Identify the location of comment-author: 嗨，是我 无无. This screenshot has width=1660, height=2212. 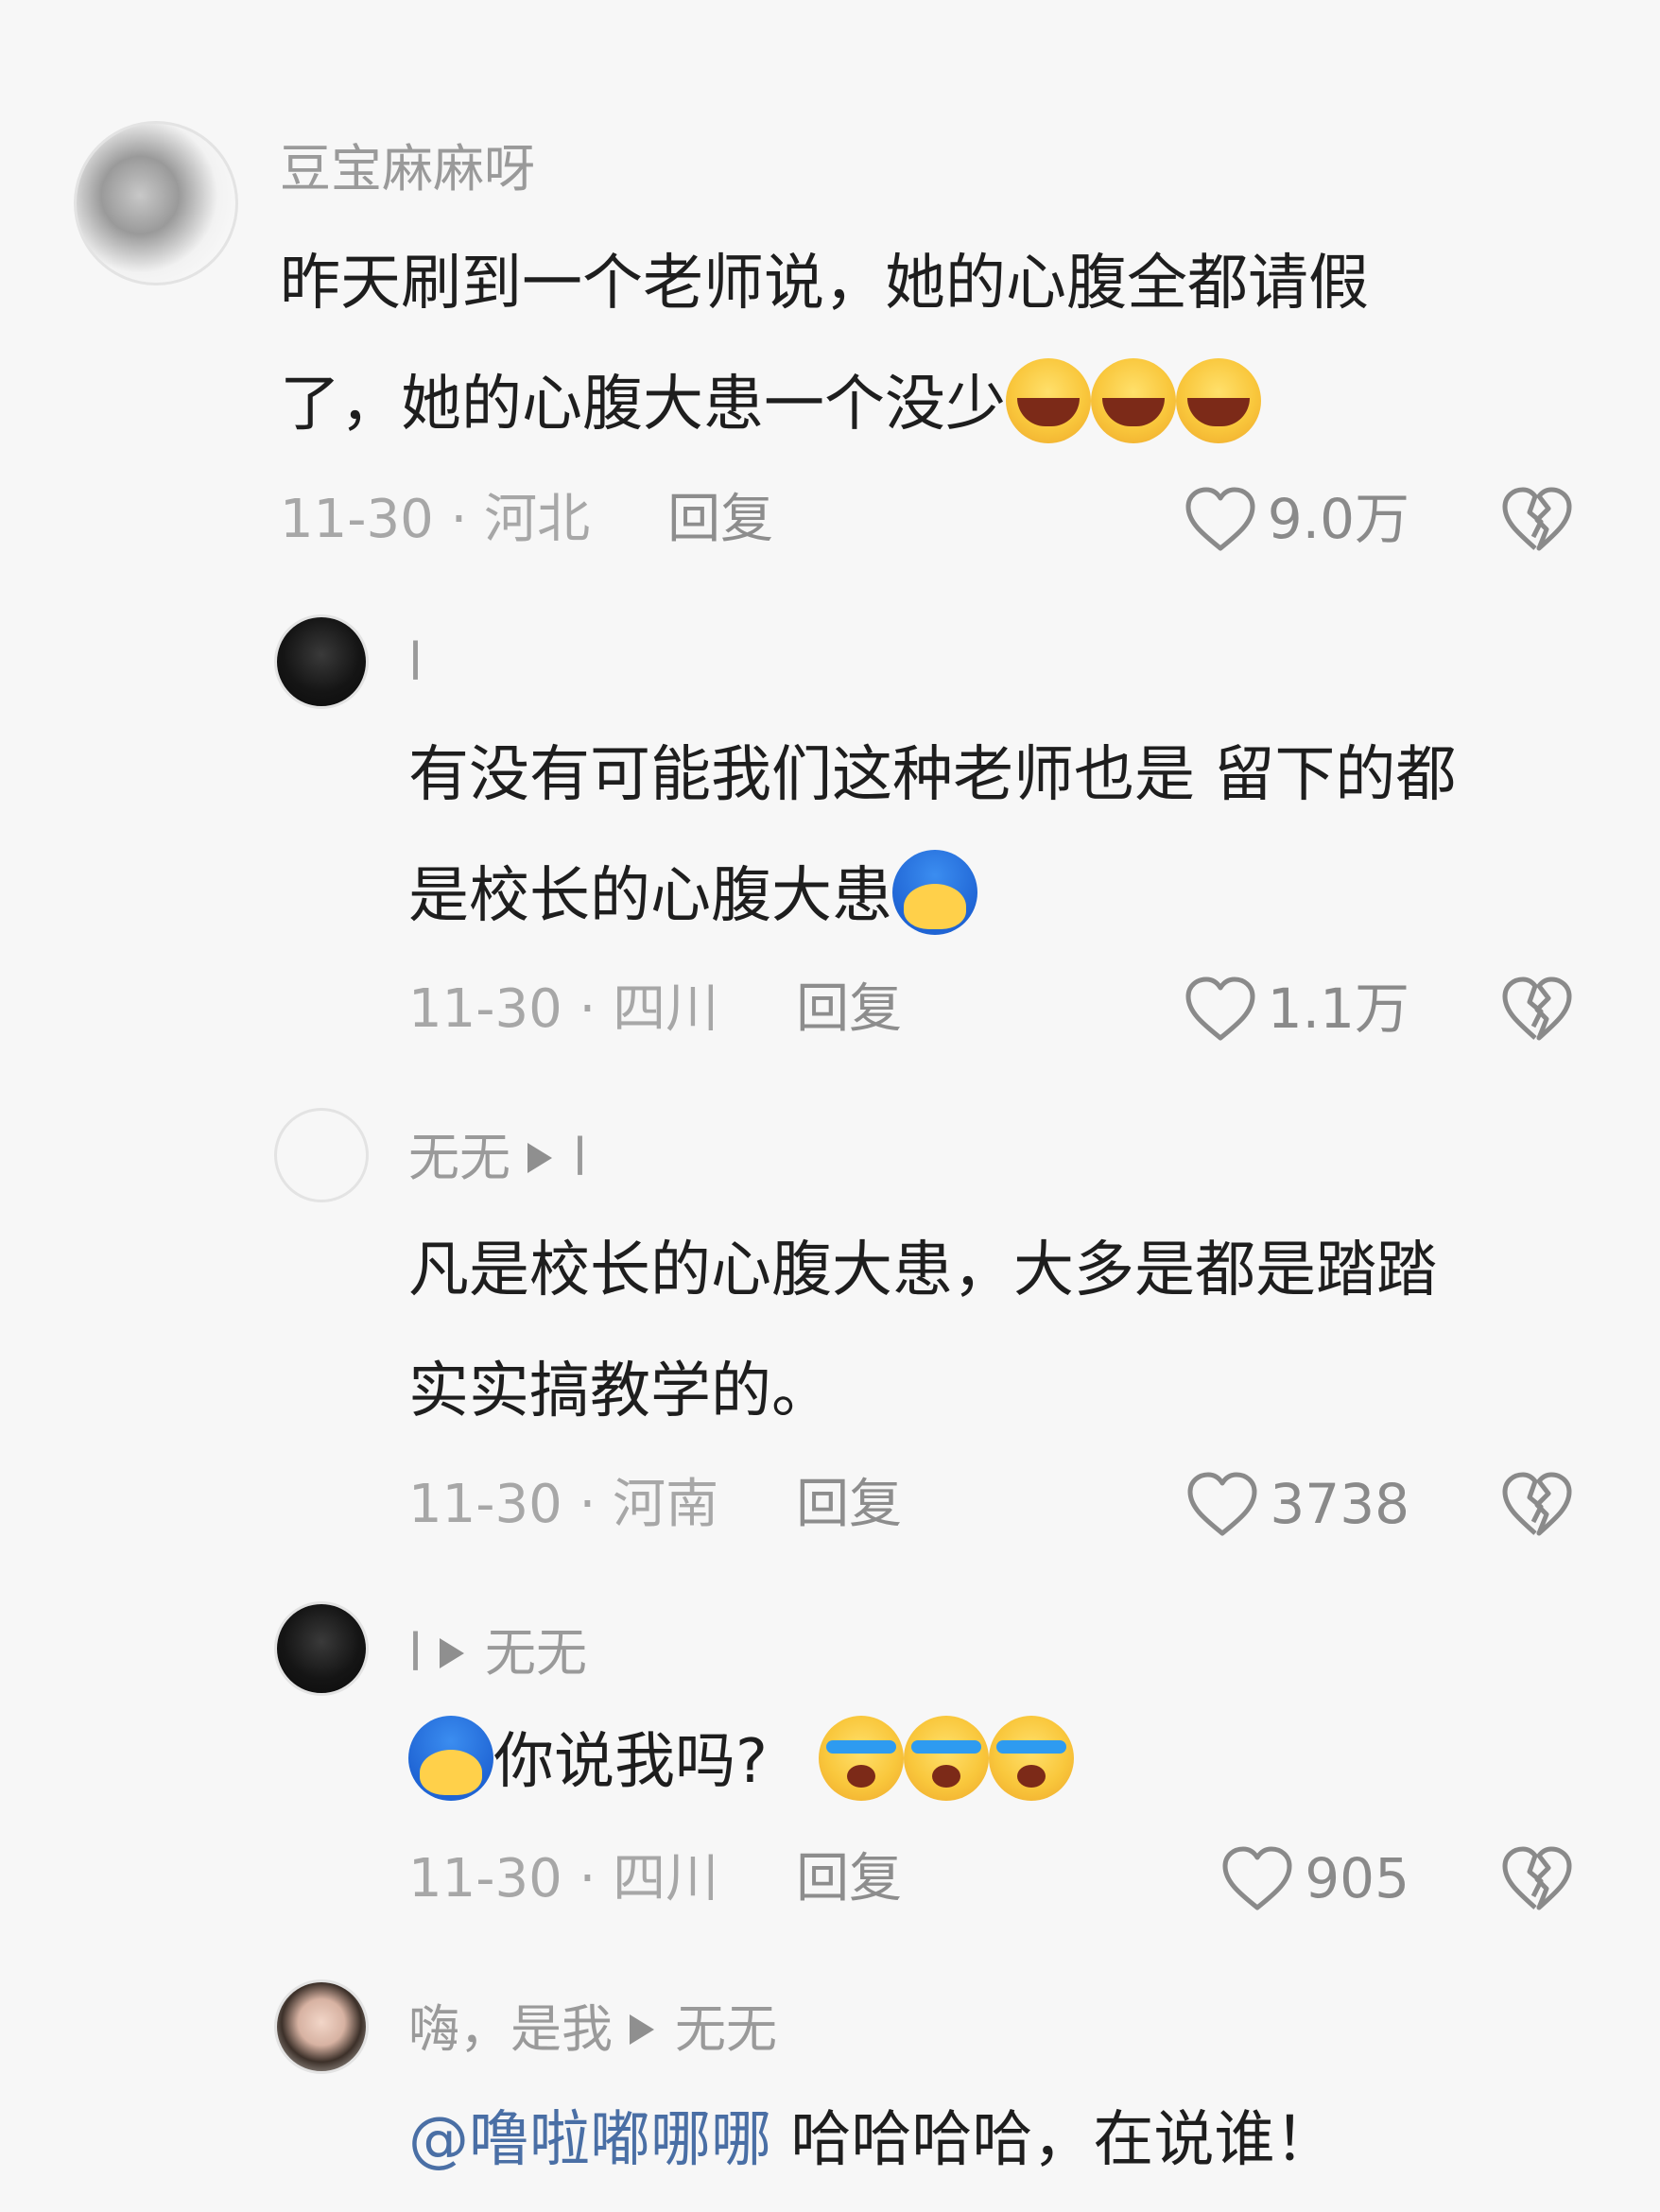
(592, 2029).